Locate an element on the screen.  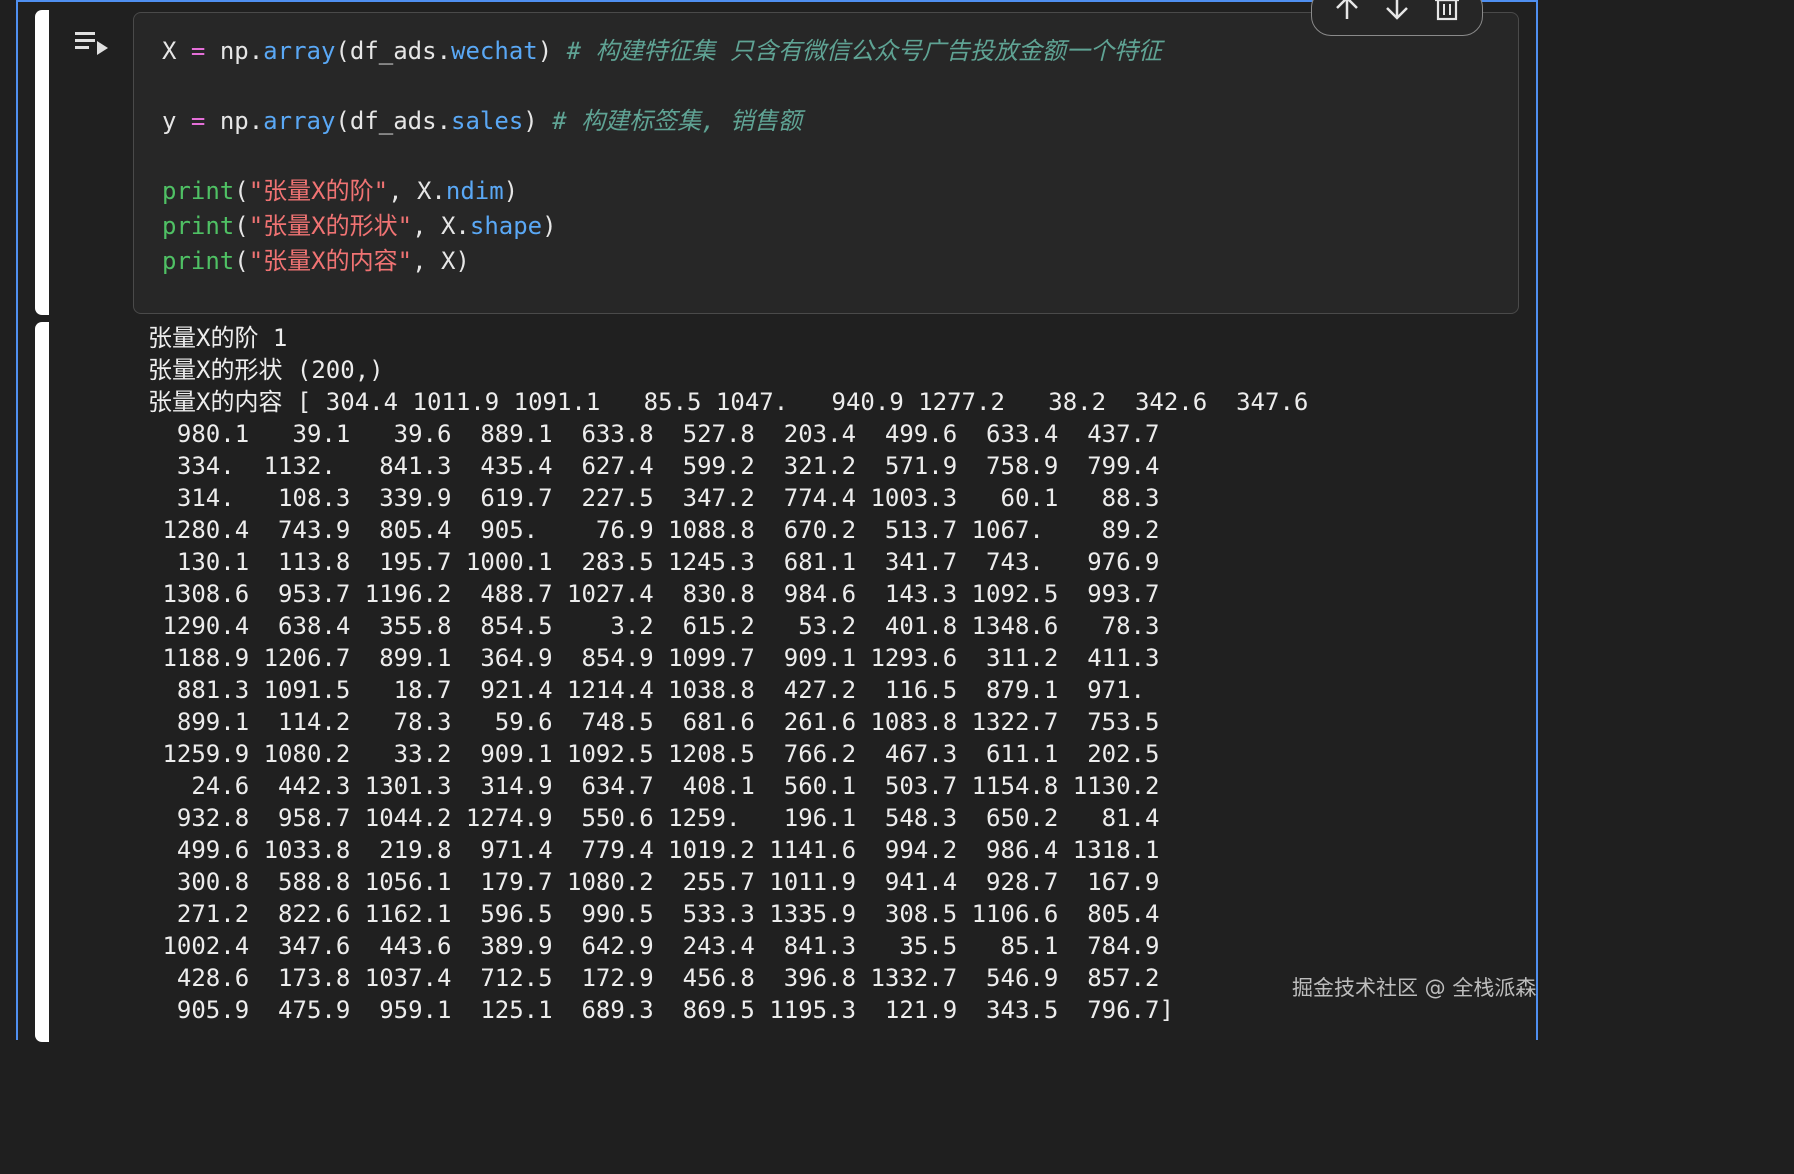
code-line-print-ndim: print("张量X的阶", X.ndim) is located at coordinates (340, 191).